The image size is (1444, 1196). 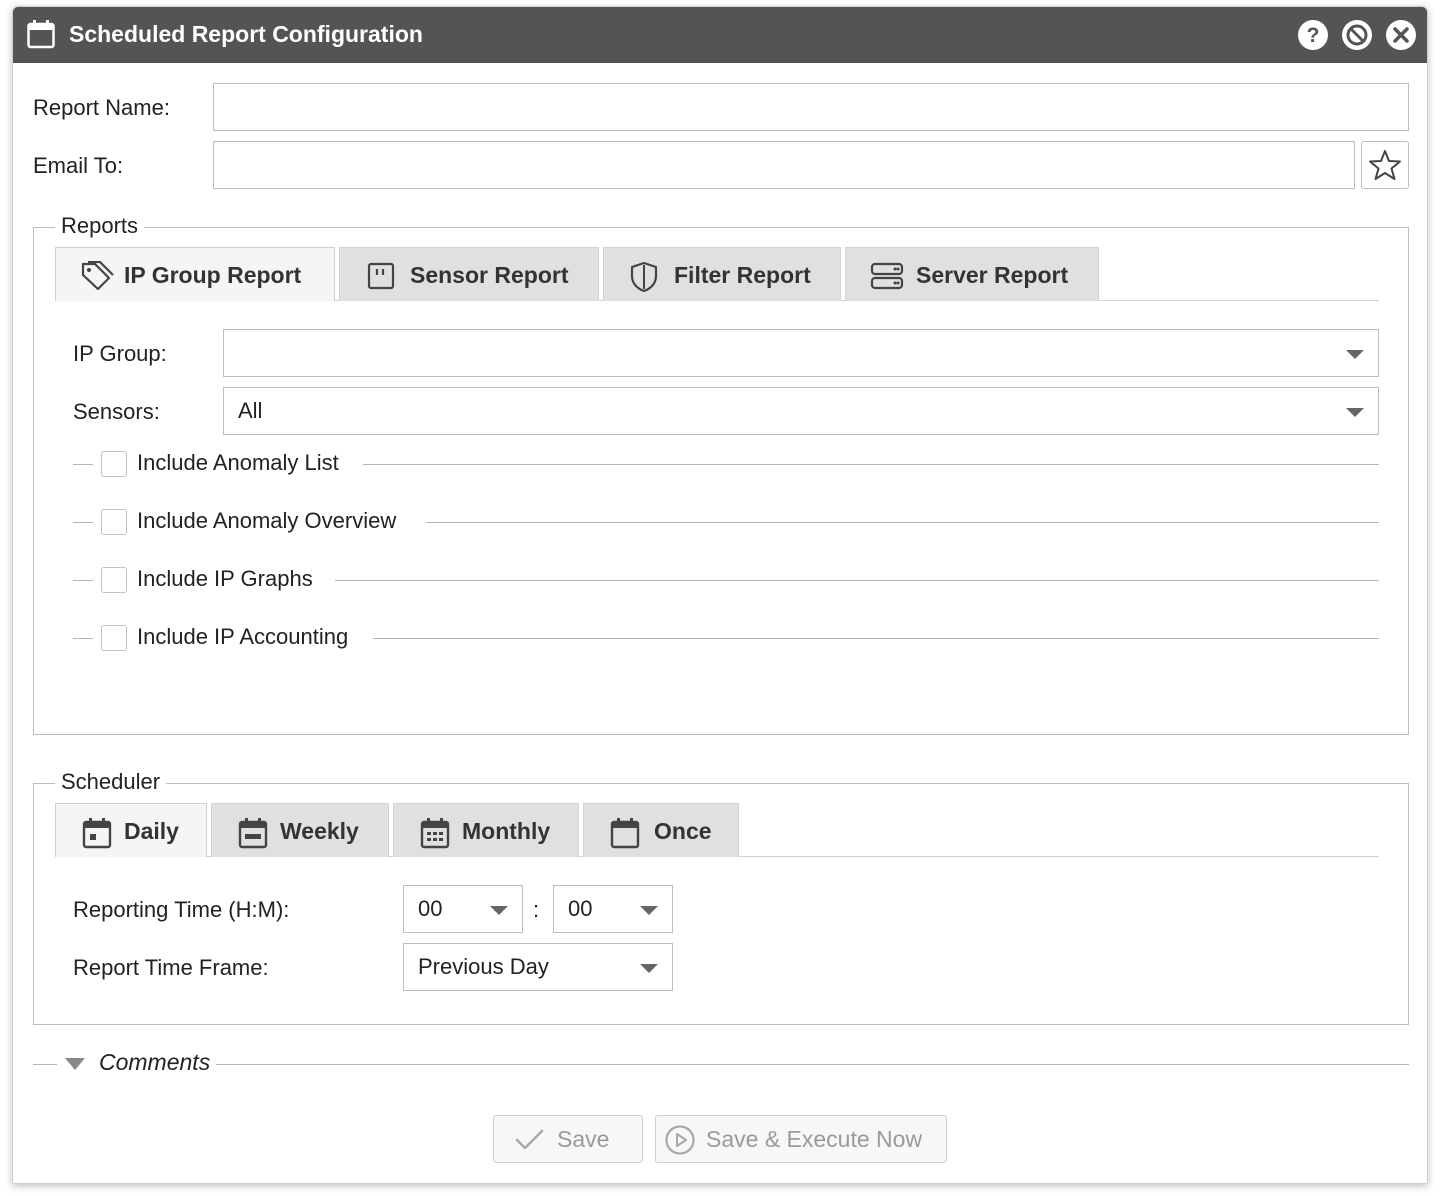 I want to click on comments-toggle, so click(x=77, y=1064).